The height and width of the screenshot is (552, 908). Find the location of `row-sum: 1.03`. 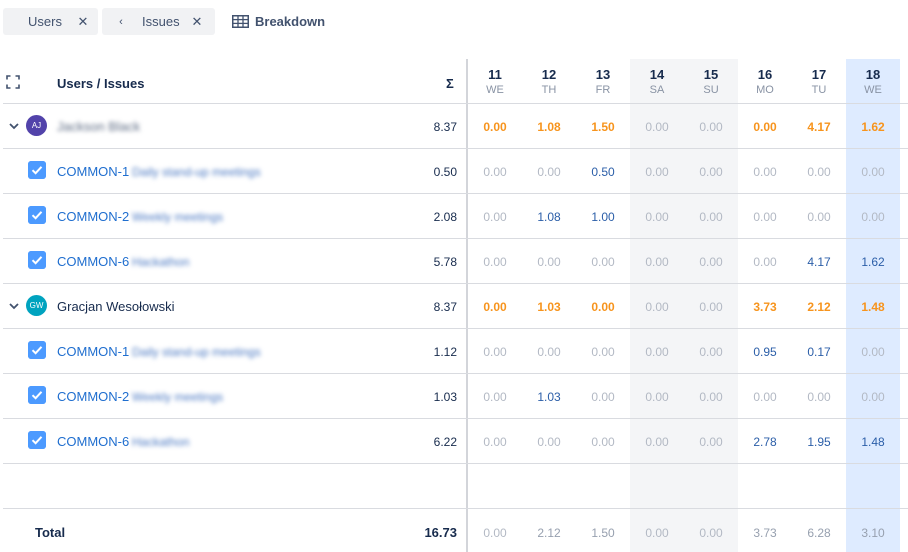

row-sum: 1.03 is located at coordinates (445, 397).